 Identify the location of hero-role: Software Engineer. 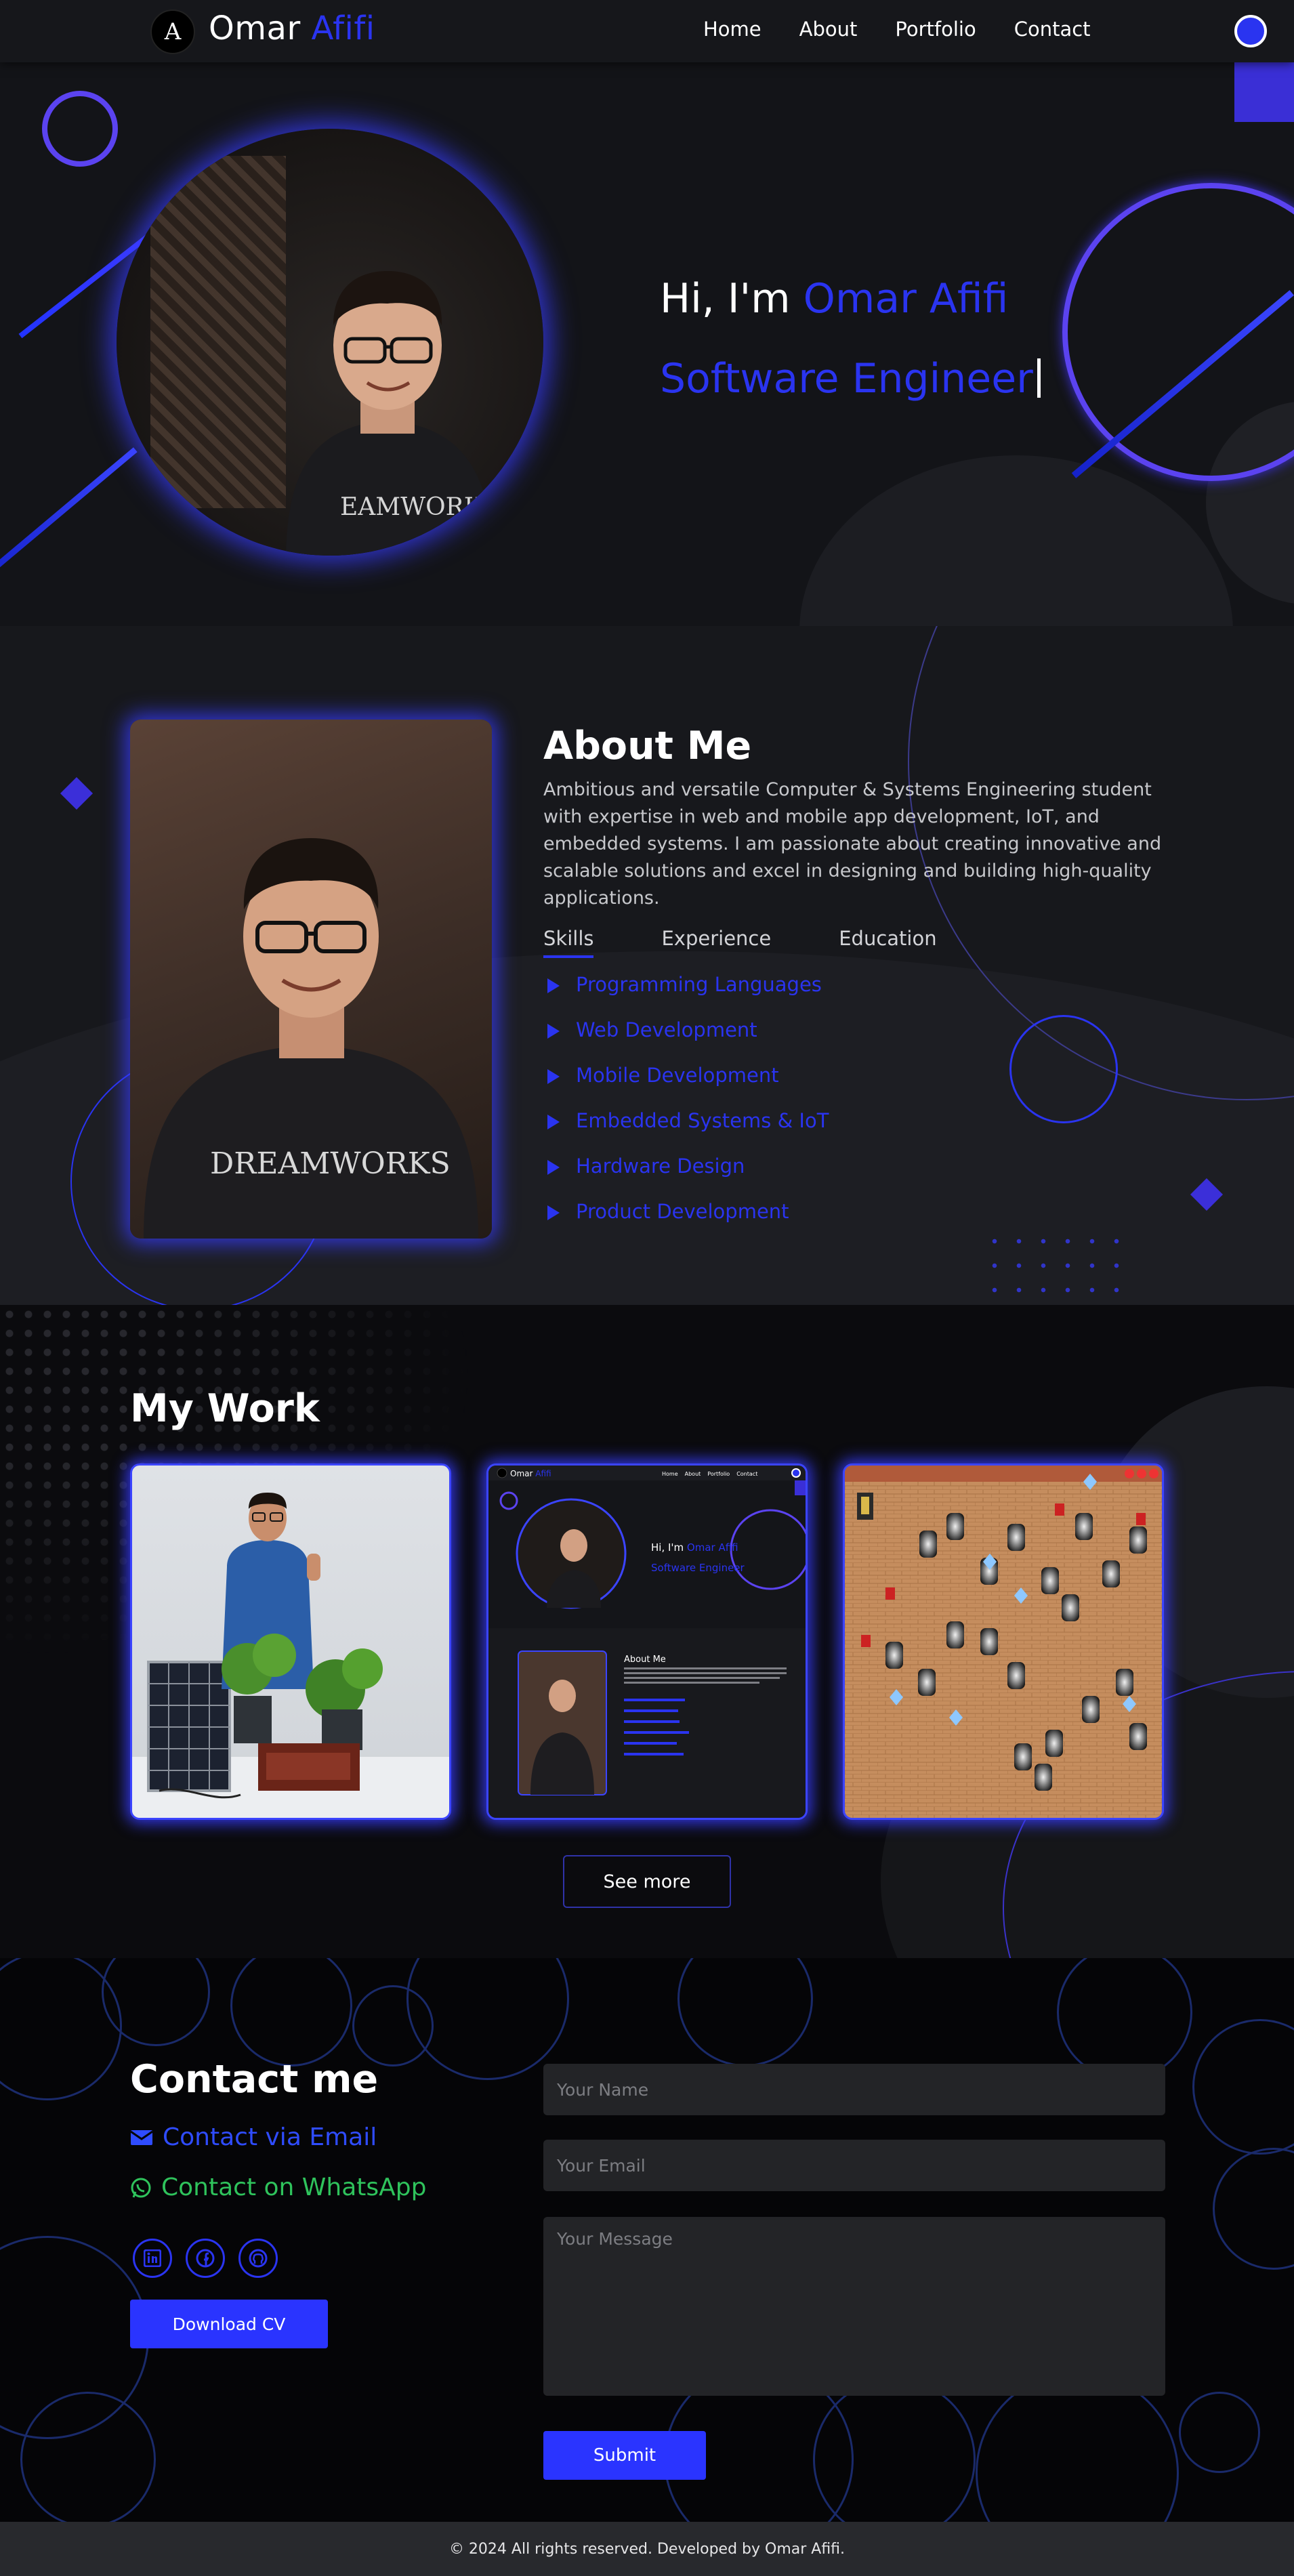
(850, 378).